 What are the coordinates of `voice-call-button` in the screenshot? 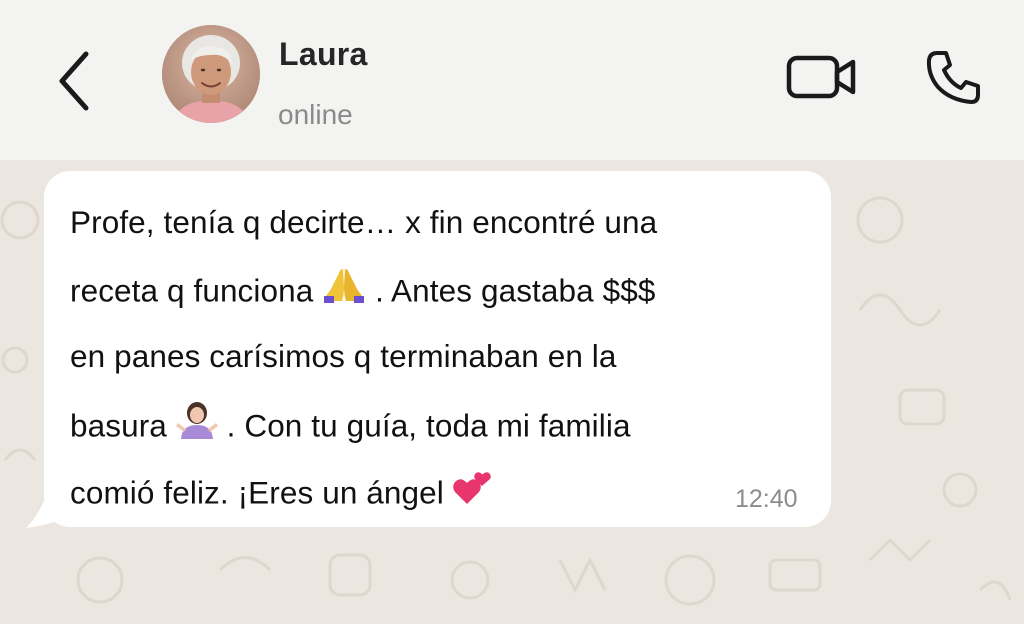 It's located at (953, 77).